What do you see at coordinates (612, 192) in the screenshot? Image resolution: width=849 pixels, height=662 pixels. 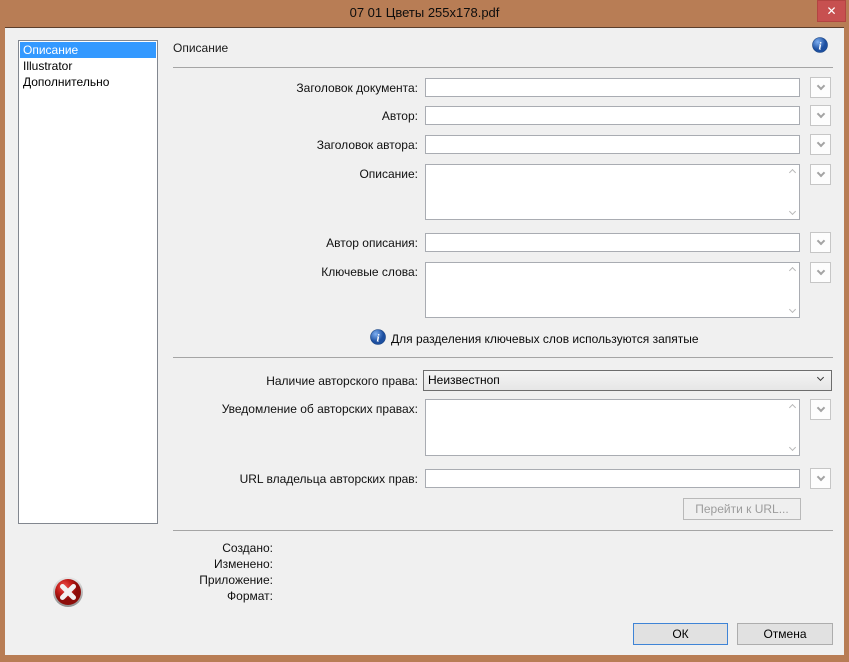 I see `description-textarea` at bounding box center [612, 192].